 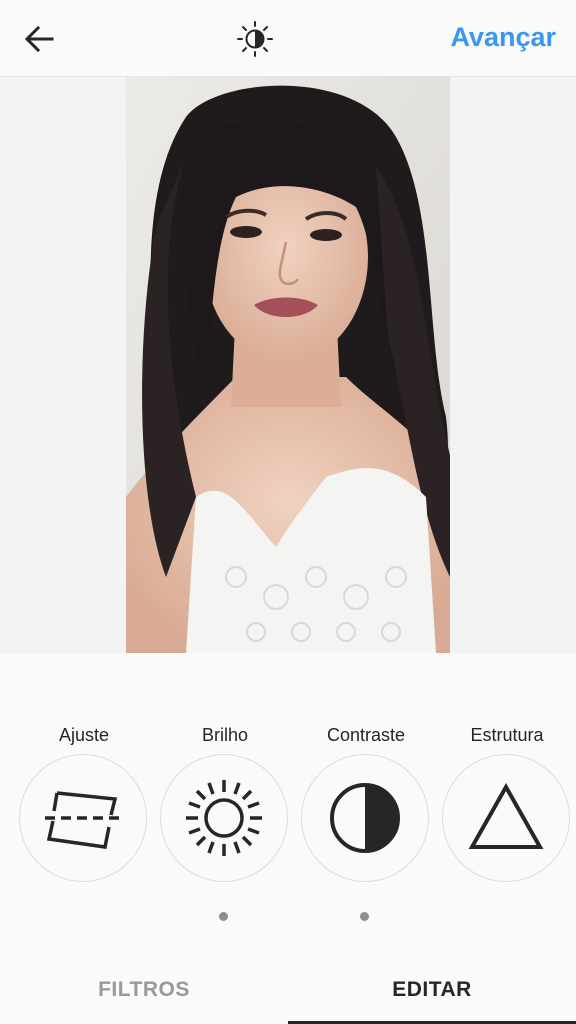 I want to click on tab-edit: EDITAR, so click(x=432, y=989).